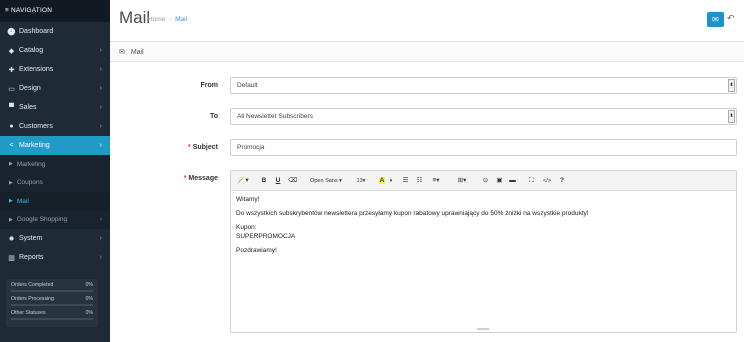  Describe the element at coordinates (55, 88) in the screenshot. I see `sidebar-item-design: ▭ Design ›` at that location.